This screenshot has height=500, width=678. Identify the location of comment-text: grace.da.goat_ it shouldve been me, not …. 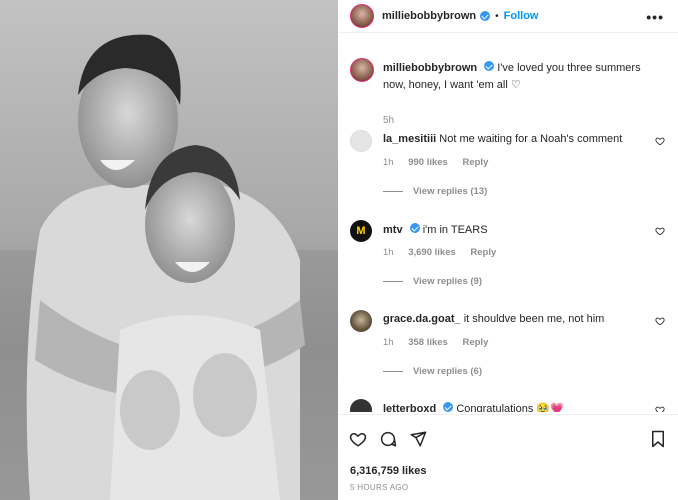
(493, 319).